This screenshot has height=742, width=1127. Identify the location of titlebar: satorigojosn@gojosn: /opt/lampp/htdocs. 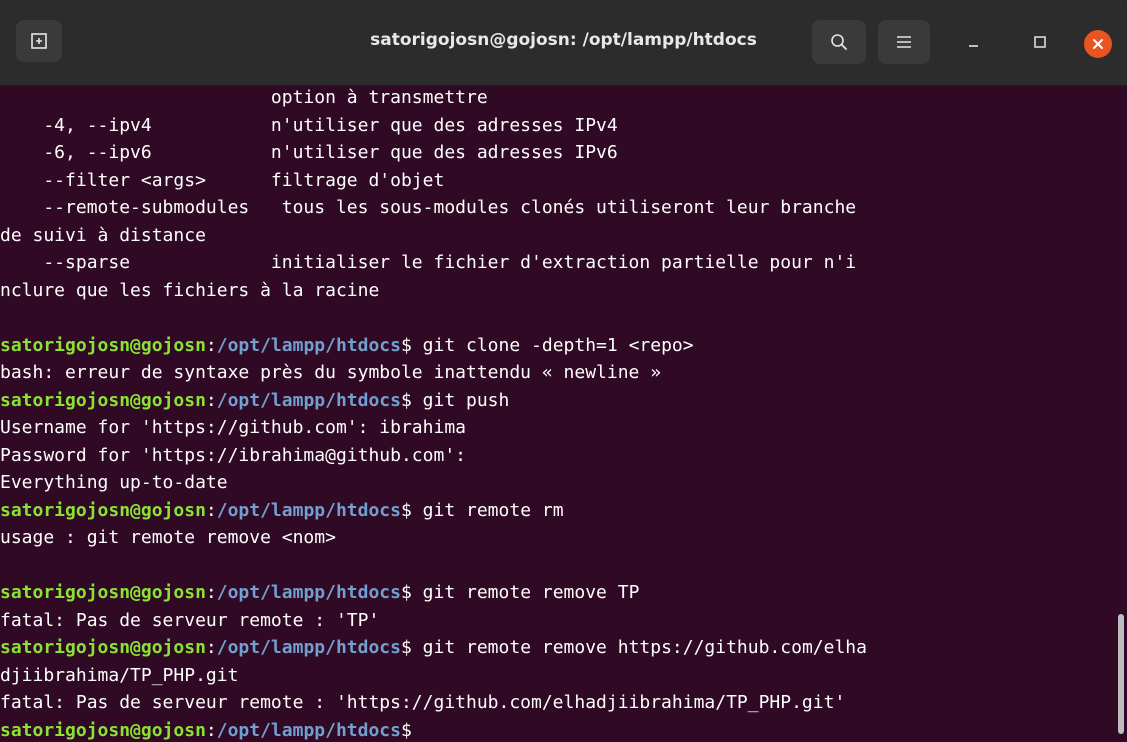
(563, 43).